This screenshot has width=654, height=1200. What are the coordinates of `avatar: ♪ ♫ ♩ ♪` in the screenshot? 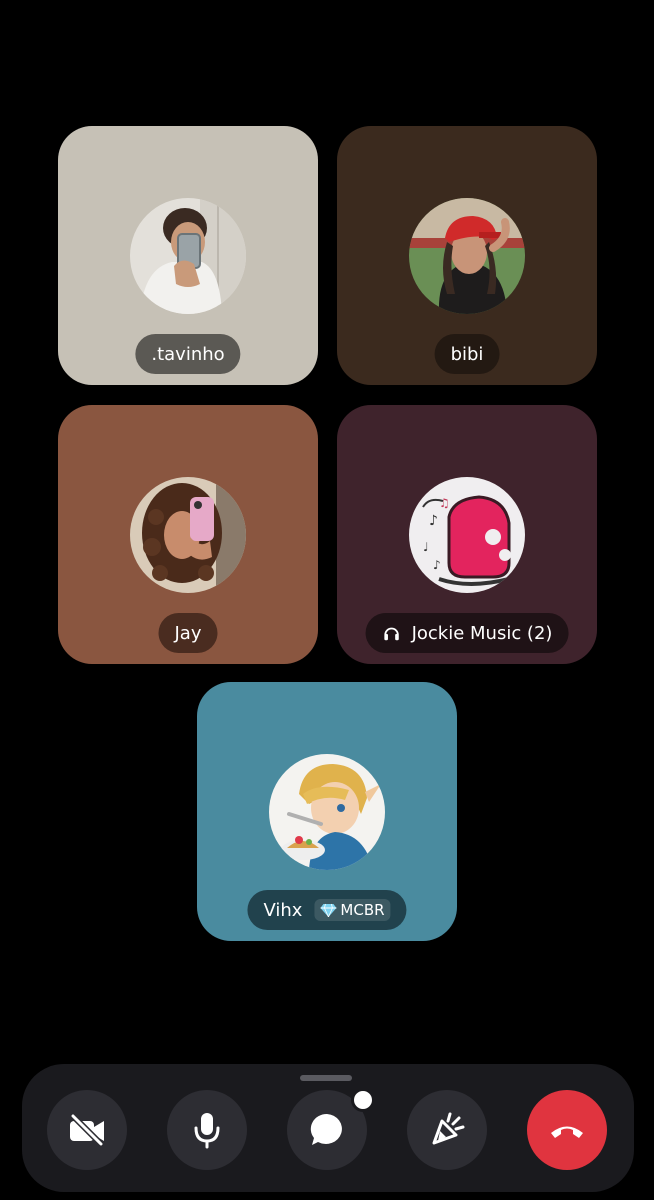 It's located at (467, 535).